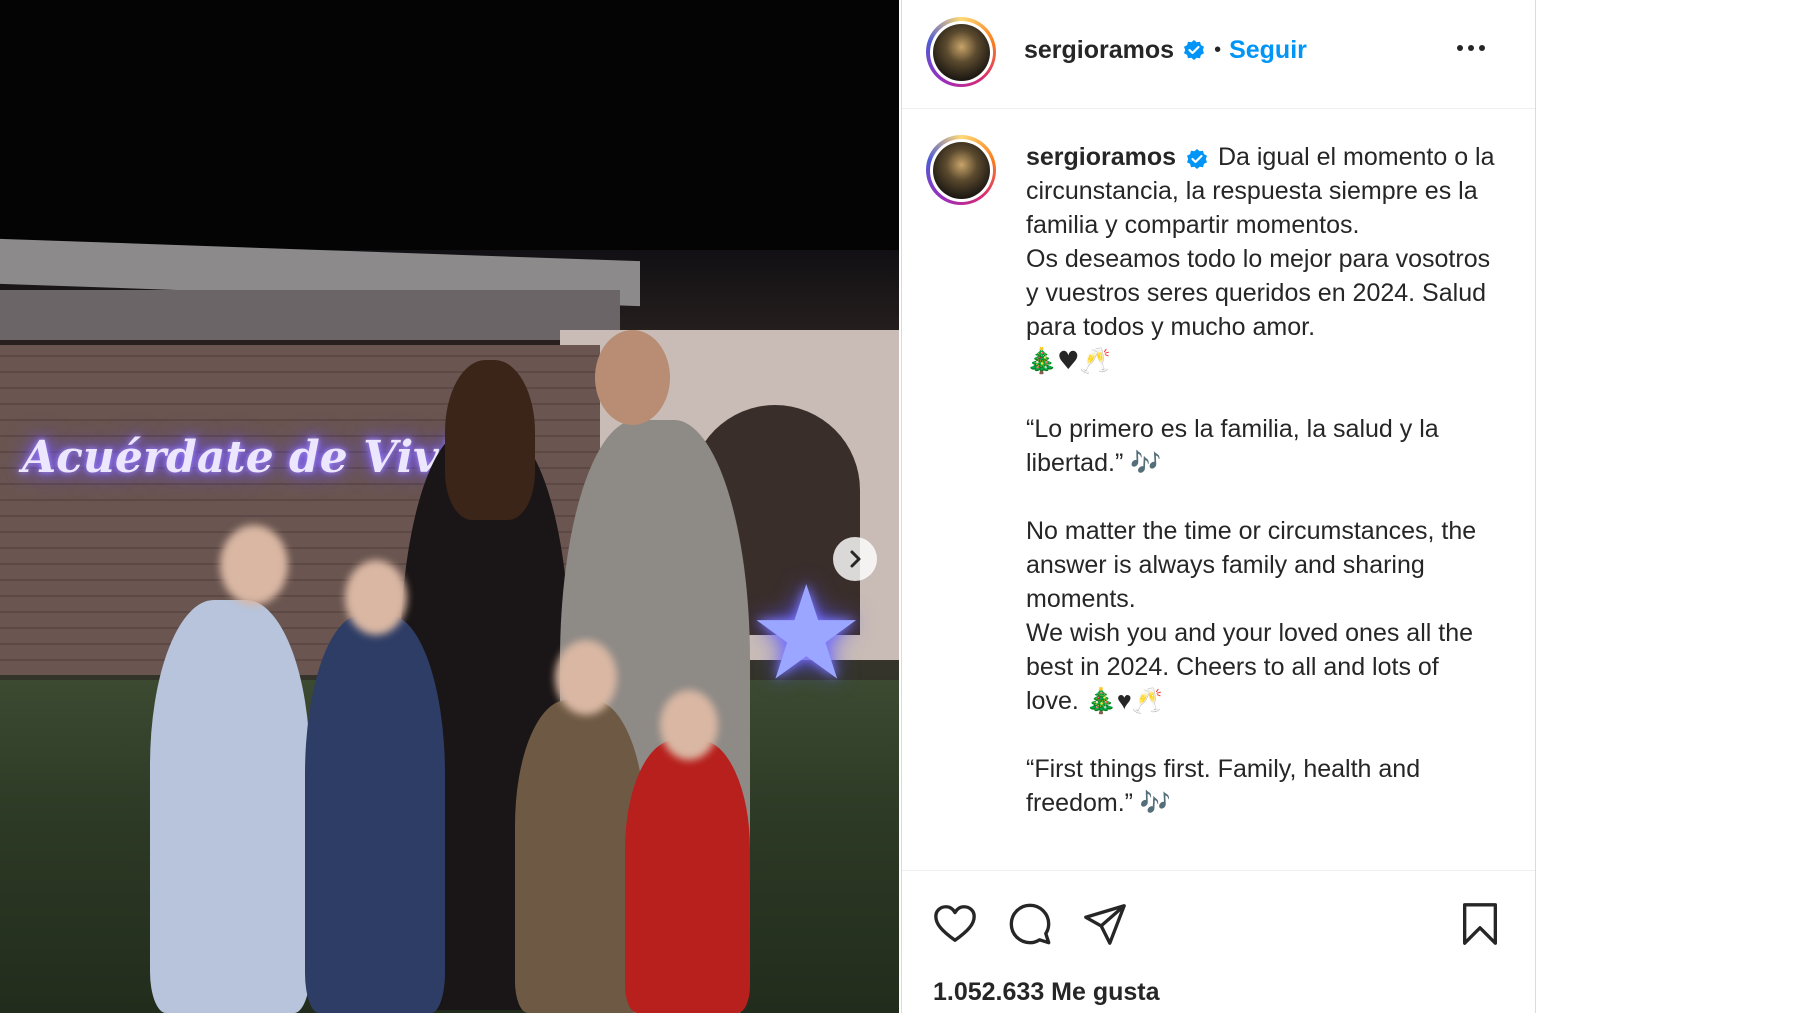 This screenshot has width=1800, height=1014. Describe the element at coordinates (1030, 924) in the screenshot. I see `comment-icon` at that location.